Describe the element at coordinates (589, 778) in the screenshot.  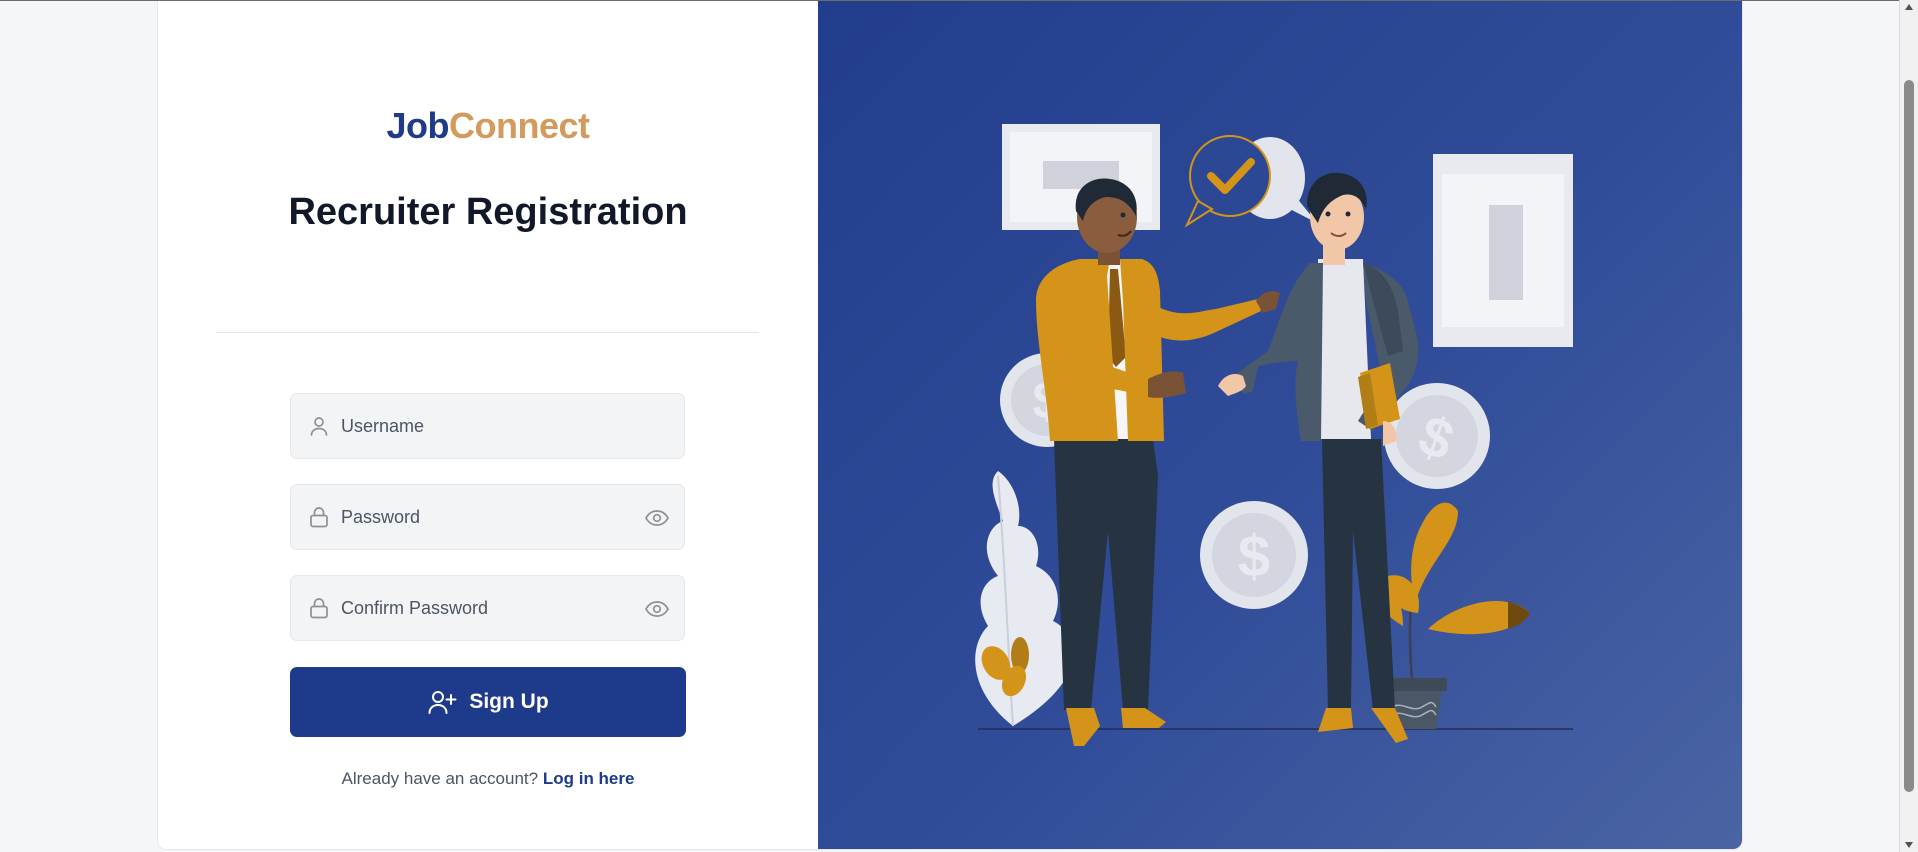
I see `login-link: Log in here` at that location.